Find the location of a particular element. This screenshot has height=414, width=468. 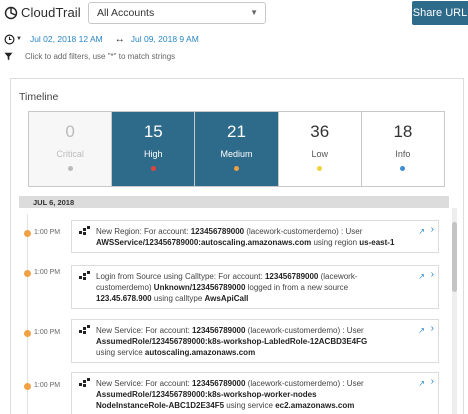

filter-icon is located at coordinates (8, 56).